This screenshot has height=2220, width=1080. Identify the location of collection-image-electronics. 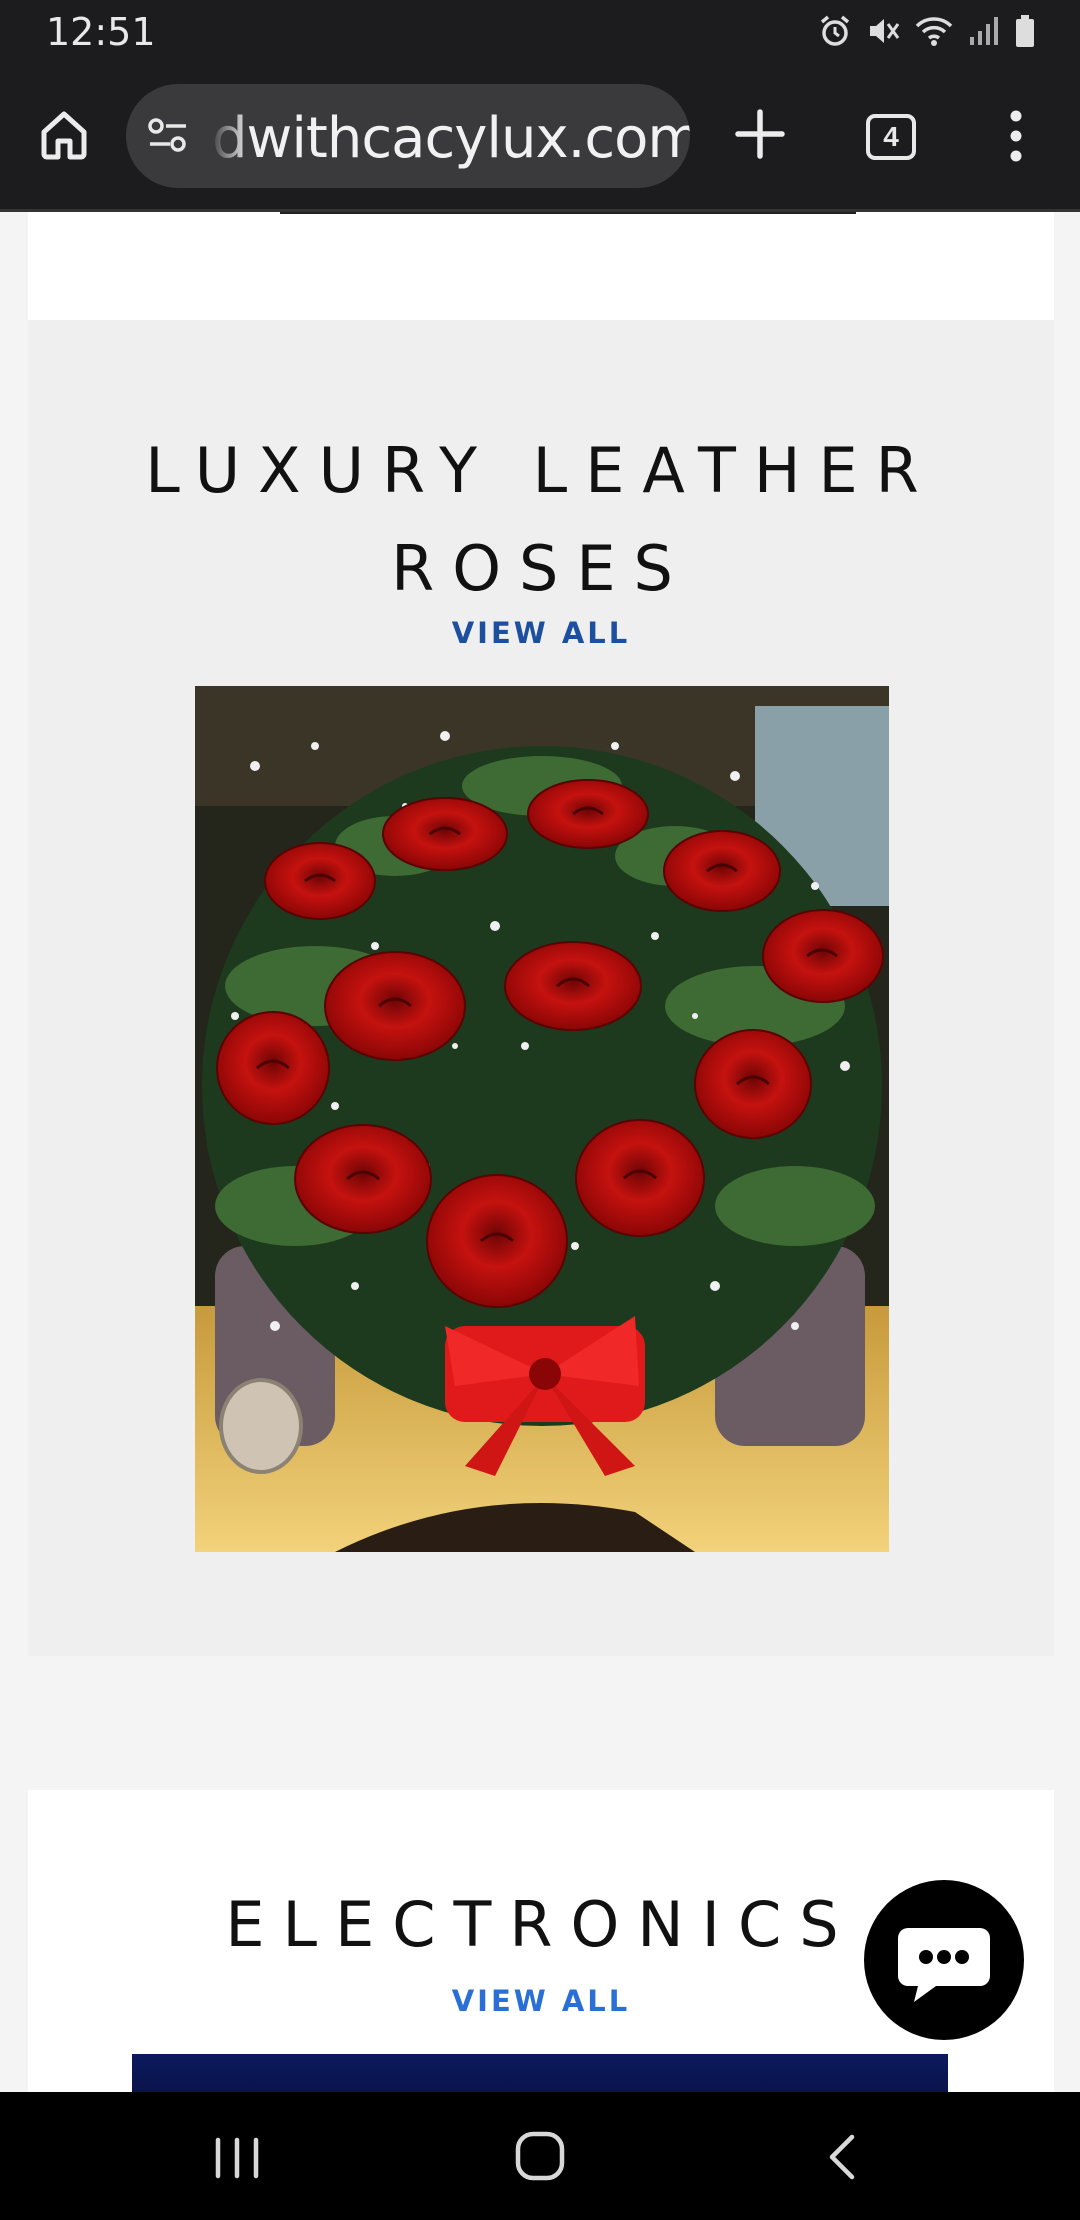
(540, 2073).